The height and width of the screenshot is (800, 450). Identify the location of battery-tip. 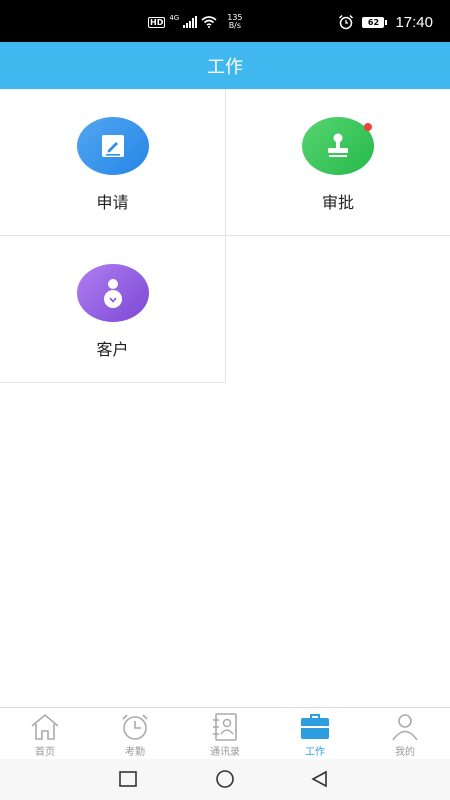
(386, 22).